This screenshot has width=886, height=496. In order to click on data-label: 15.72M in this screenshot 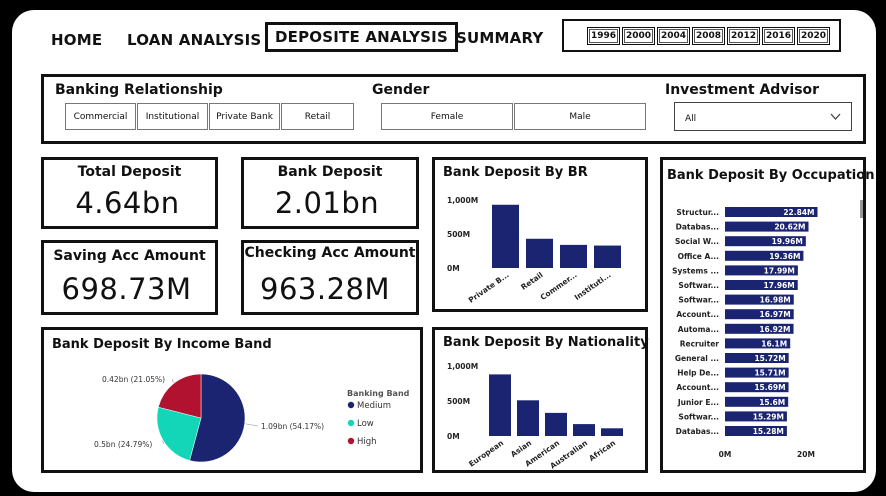, I will do `click(769, 358)`.